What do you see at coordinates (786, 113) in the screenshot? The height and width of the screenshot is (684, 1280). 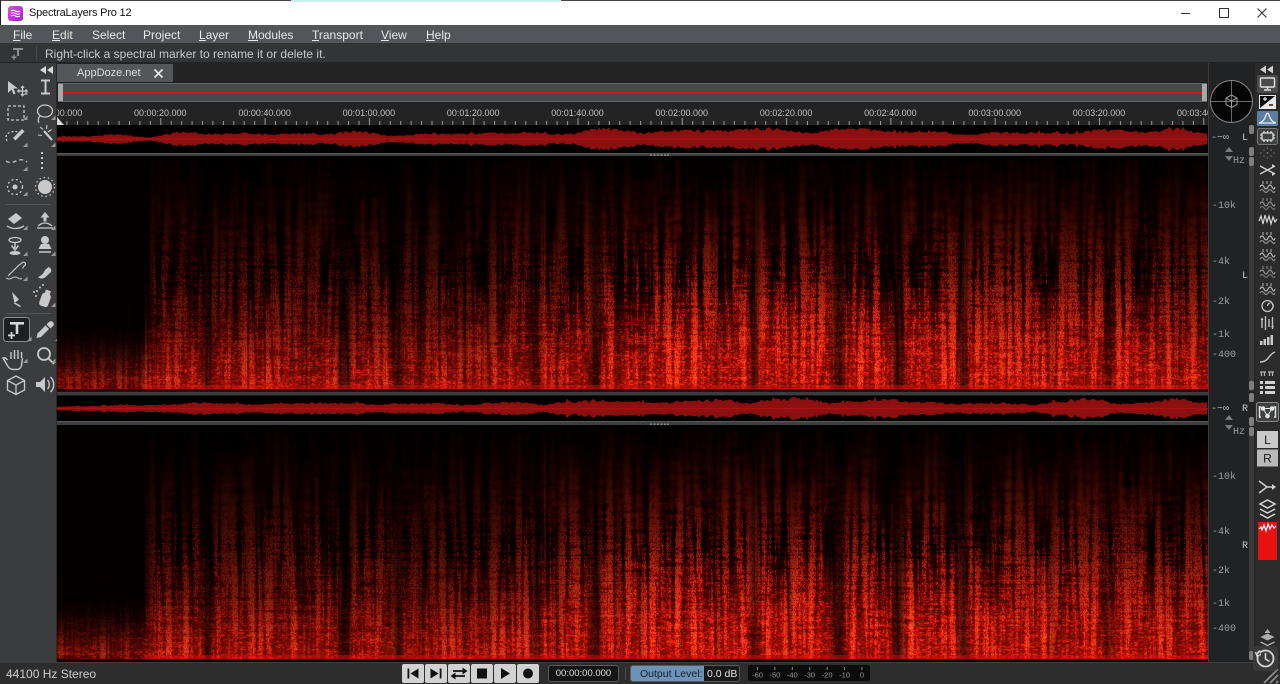 I see `svg-text: 00:02:20.000` at bounding box center [786, 113].